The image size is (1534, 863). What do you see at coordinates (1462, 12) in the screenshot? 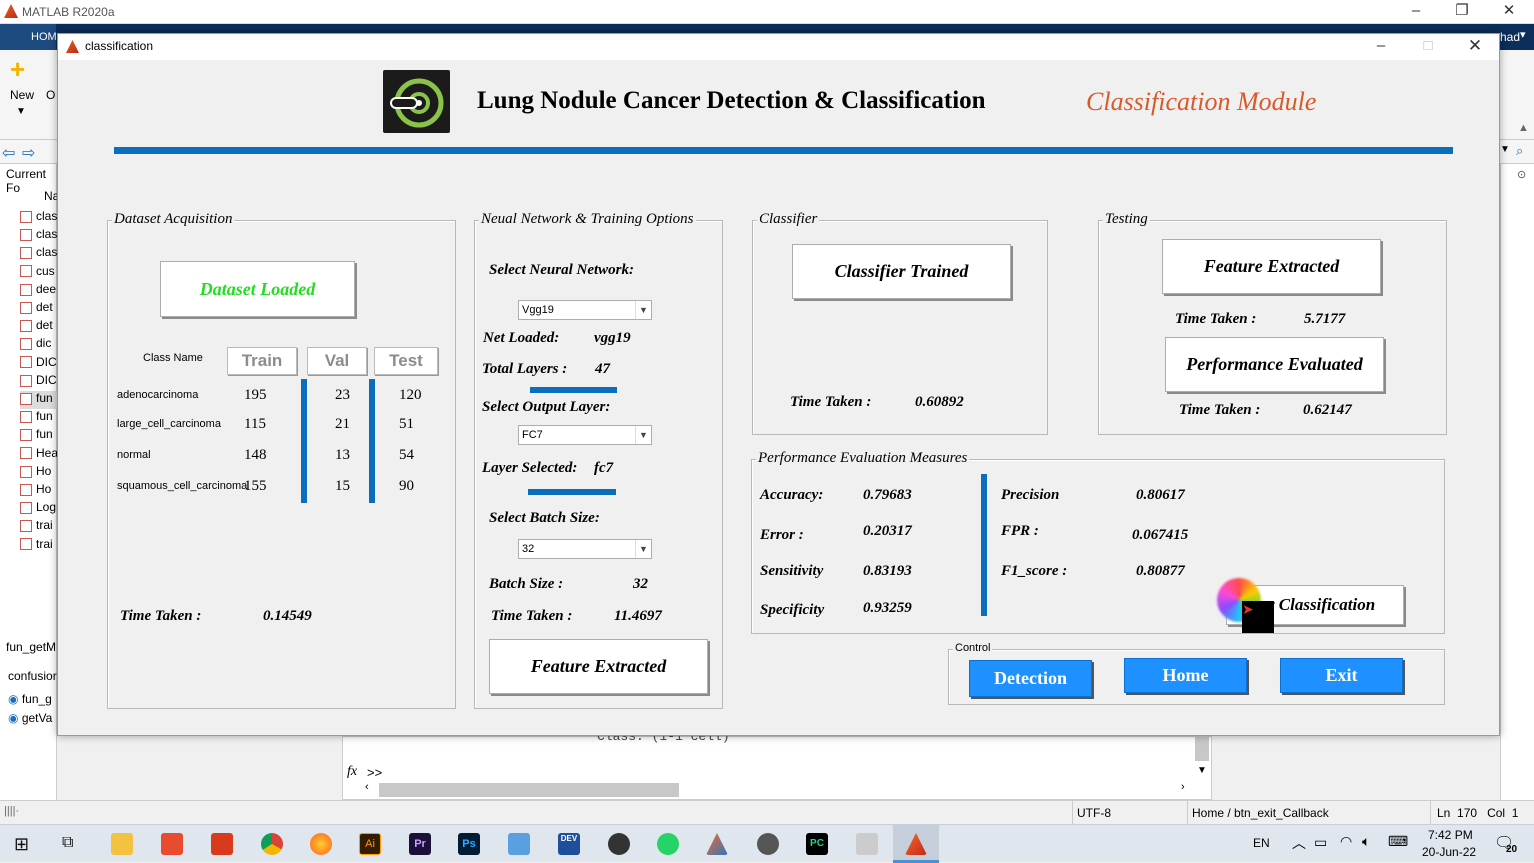
I see `restore-icon: ❐` at bounding box center [1462, 12].